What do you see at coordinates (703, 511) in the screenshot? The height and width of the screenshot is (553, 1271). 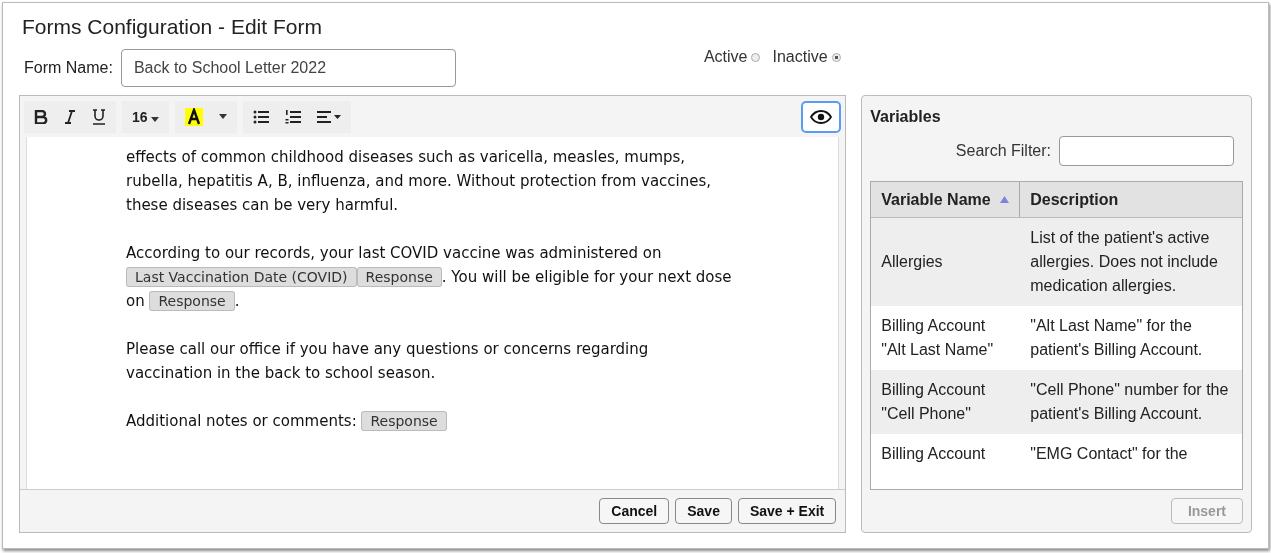 I see `footer-button: Save` at bounding box center [703, 511].